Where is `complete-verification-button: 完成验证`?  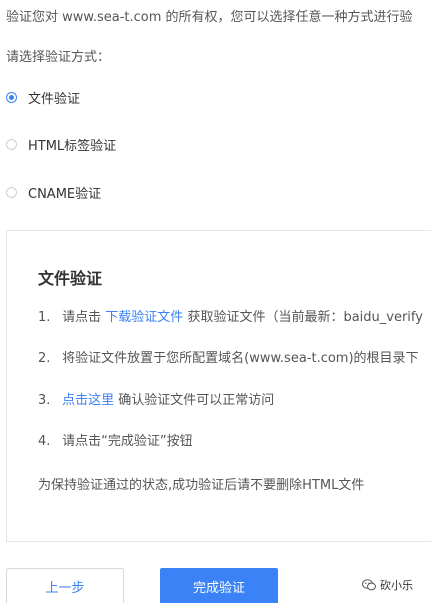 complete-verification-button: 完成验证 is located at coordinates (219, 585).